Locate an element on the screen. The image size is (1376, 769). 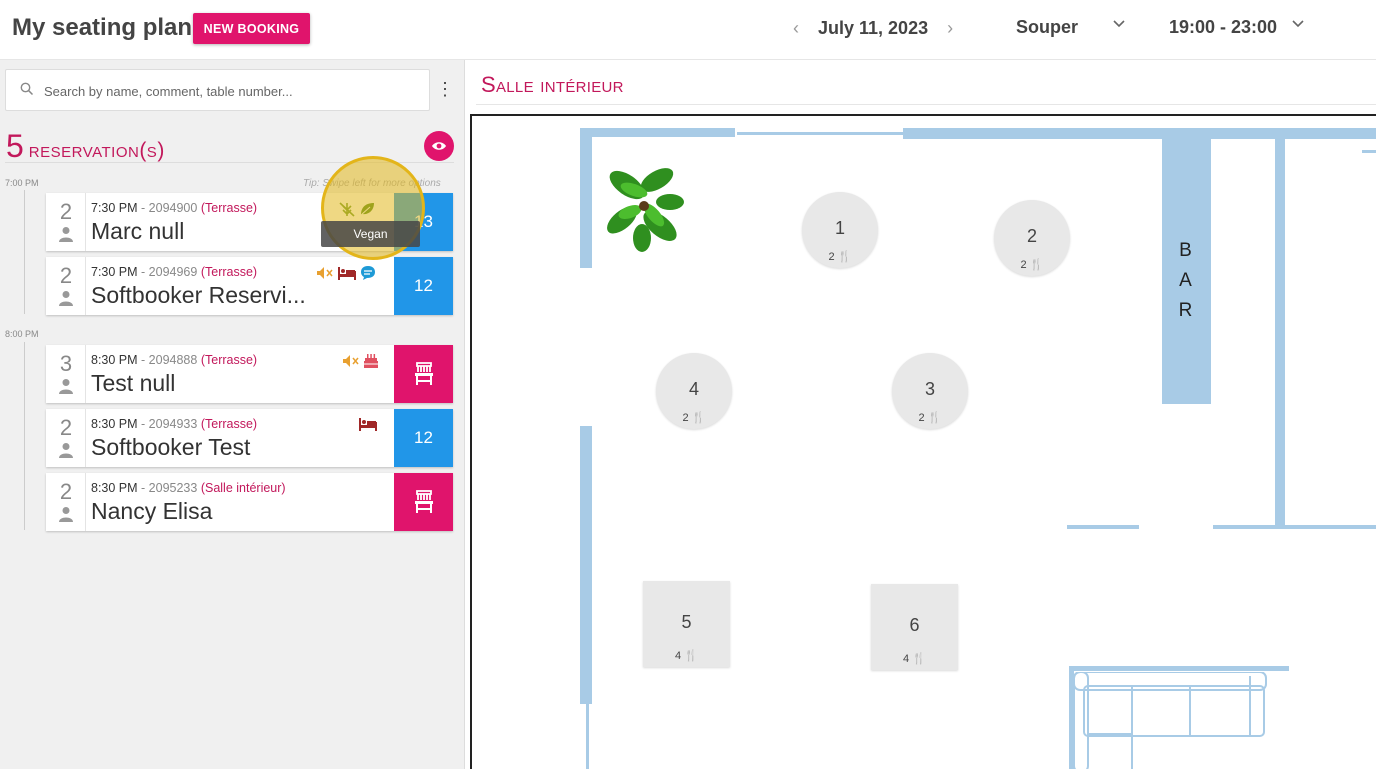
chevron-left-icon: ‹ is located at coordinates (796, 28).